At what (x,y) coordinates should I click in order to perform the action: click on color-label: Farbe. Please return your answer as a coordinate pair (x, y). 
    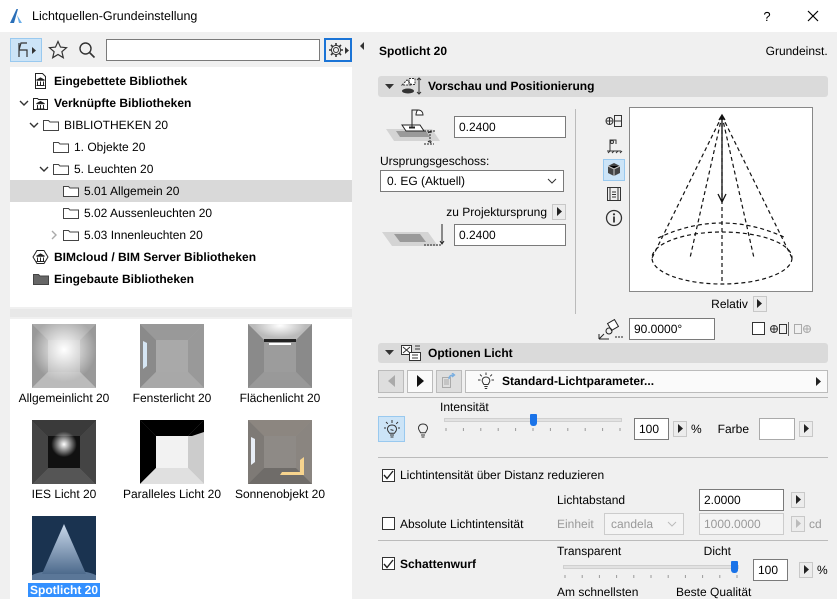
    Looking at the image, I should click on (734, 429).